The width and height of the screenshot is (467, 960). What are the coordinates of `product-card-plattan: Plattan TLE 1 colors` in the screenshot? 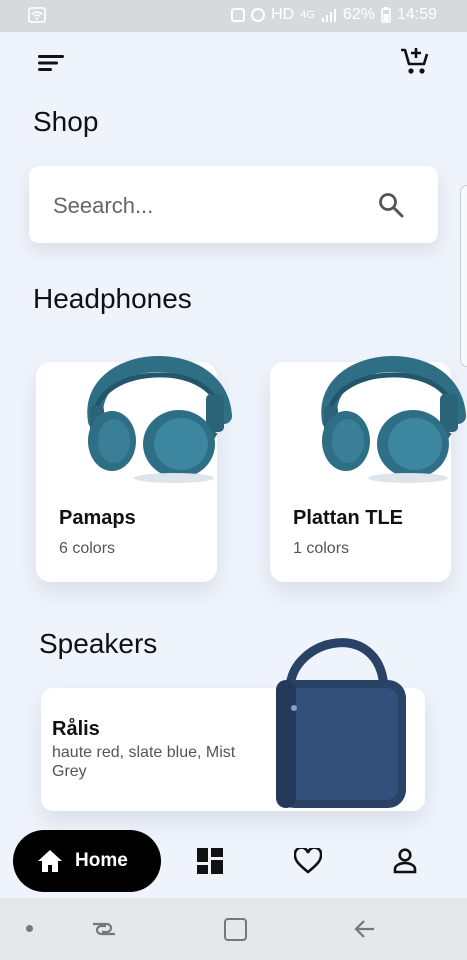 It's located at (368, 468).